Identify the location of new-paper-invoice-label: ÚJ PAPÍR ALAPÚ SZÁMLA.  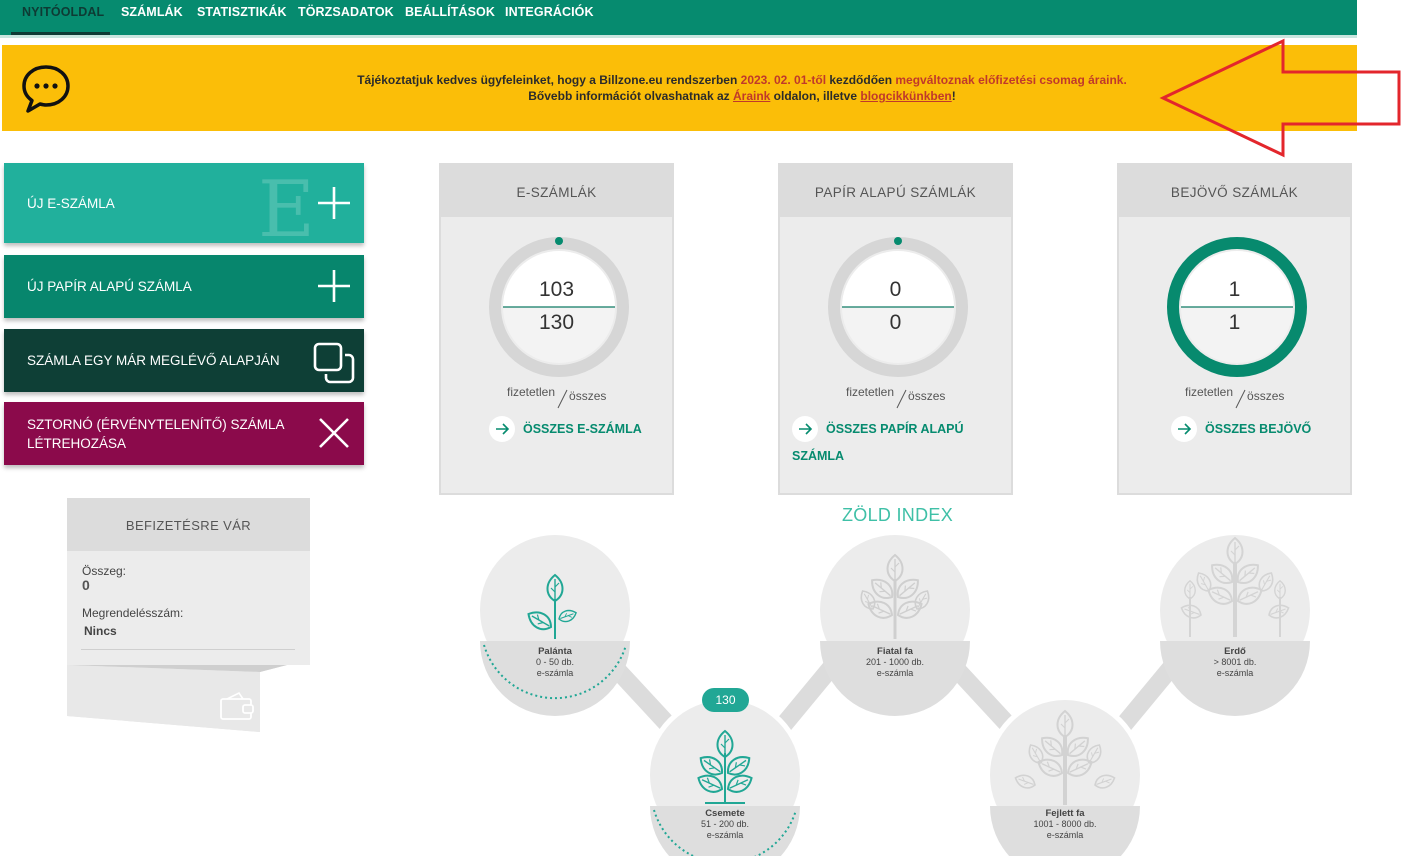
(109, 286).